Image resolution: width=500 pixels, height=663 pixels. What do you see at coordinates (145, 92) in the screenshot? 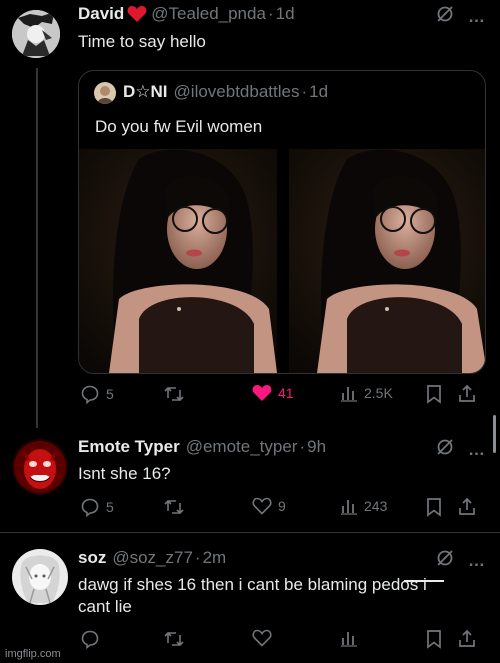
I see `quote-display-name: D☆NI` at bounding box center [145, 92].